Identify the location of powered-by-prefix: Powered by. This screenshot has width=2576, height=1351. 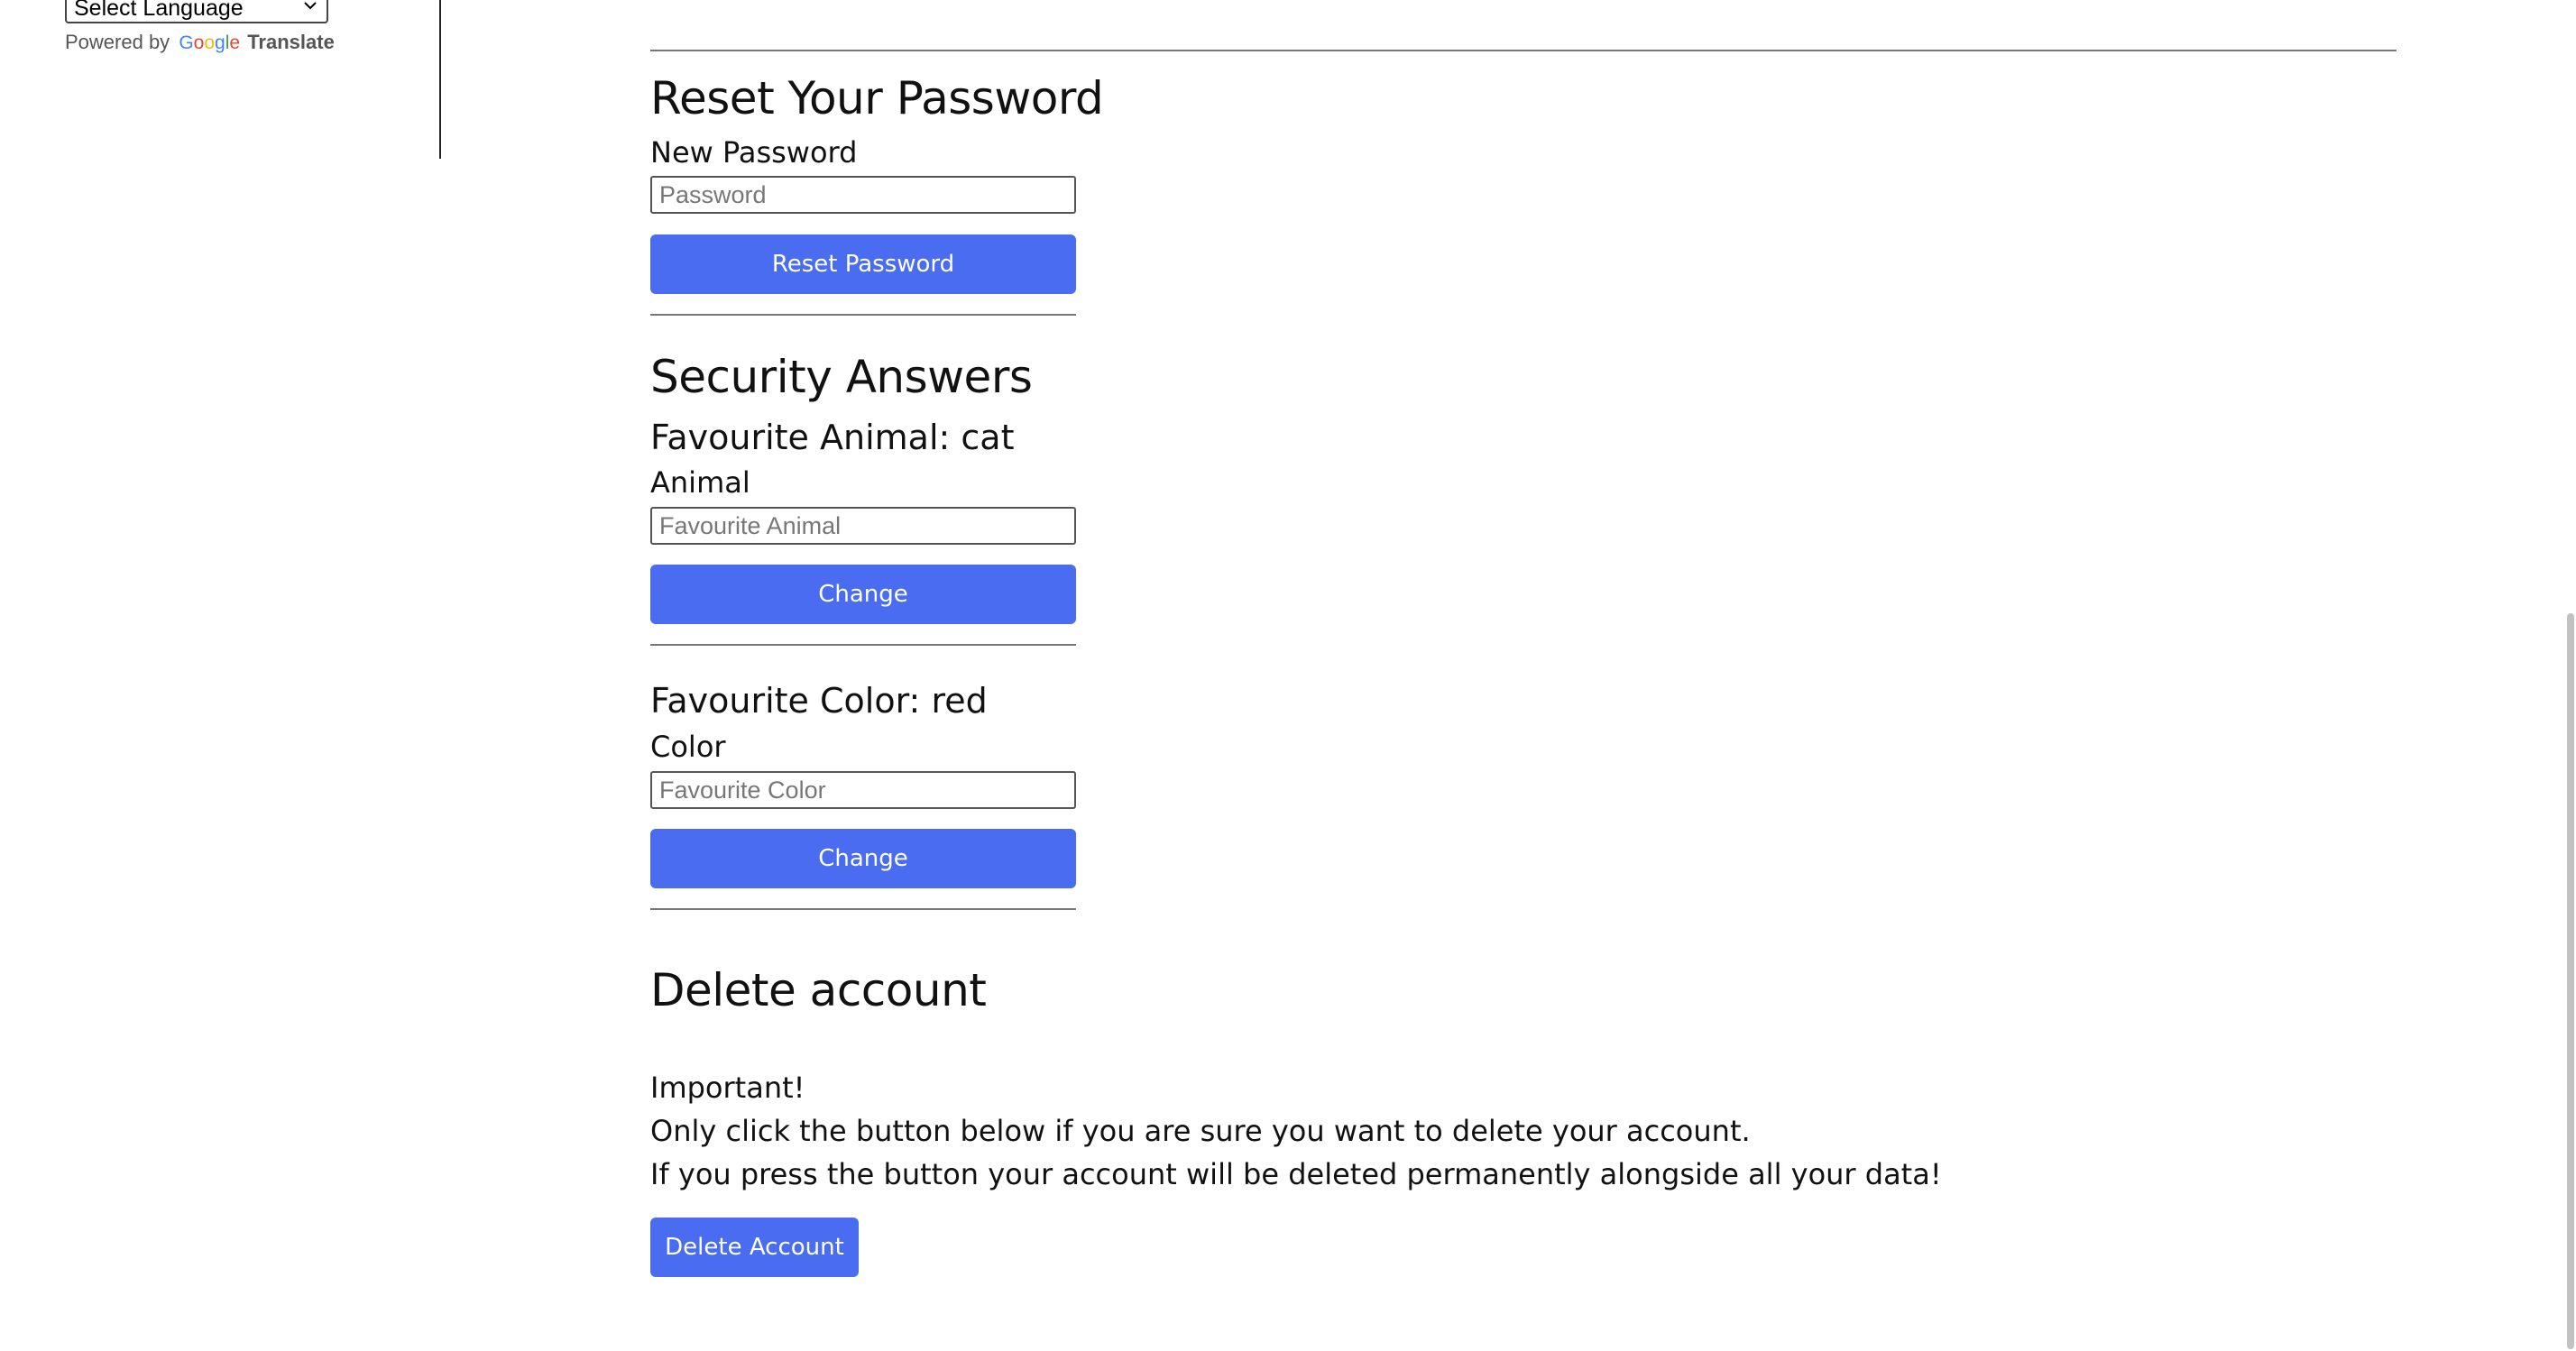
(117, 42).